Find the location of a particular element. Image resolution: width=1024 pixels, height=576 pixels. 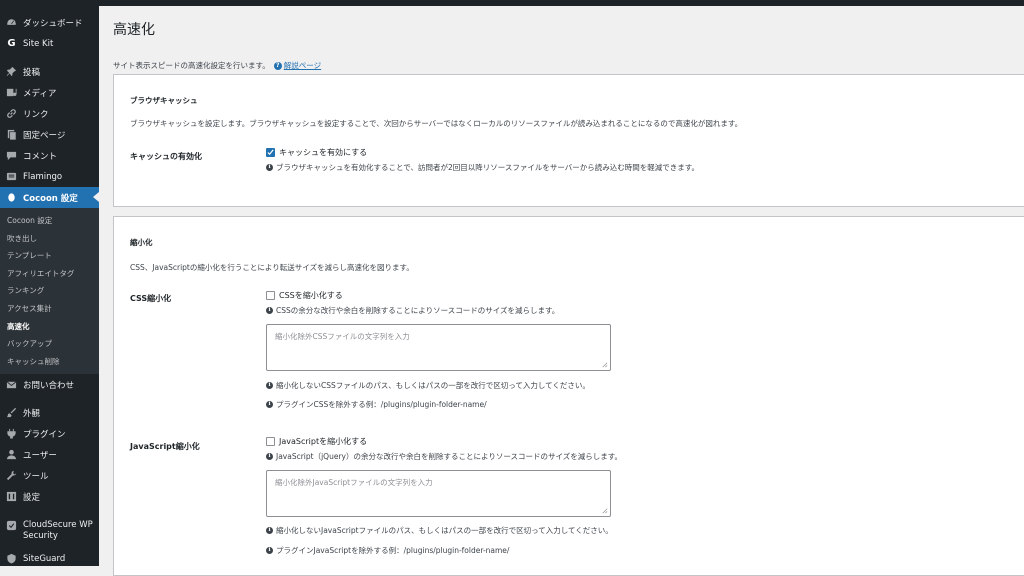

check-icon is located at coordinates (270, 152).